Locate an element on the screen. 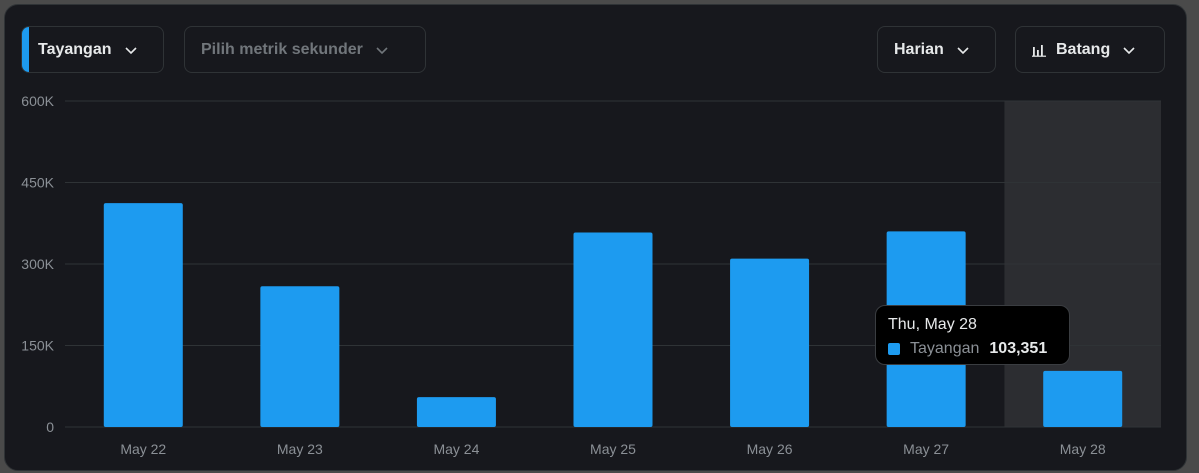  x-tick-label: May 26 is located at coordinates (770, 449).